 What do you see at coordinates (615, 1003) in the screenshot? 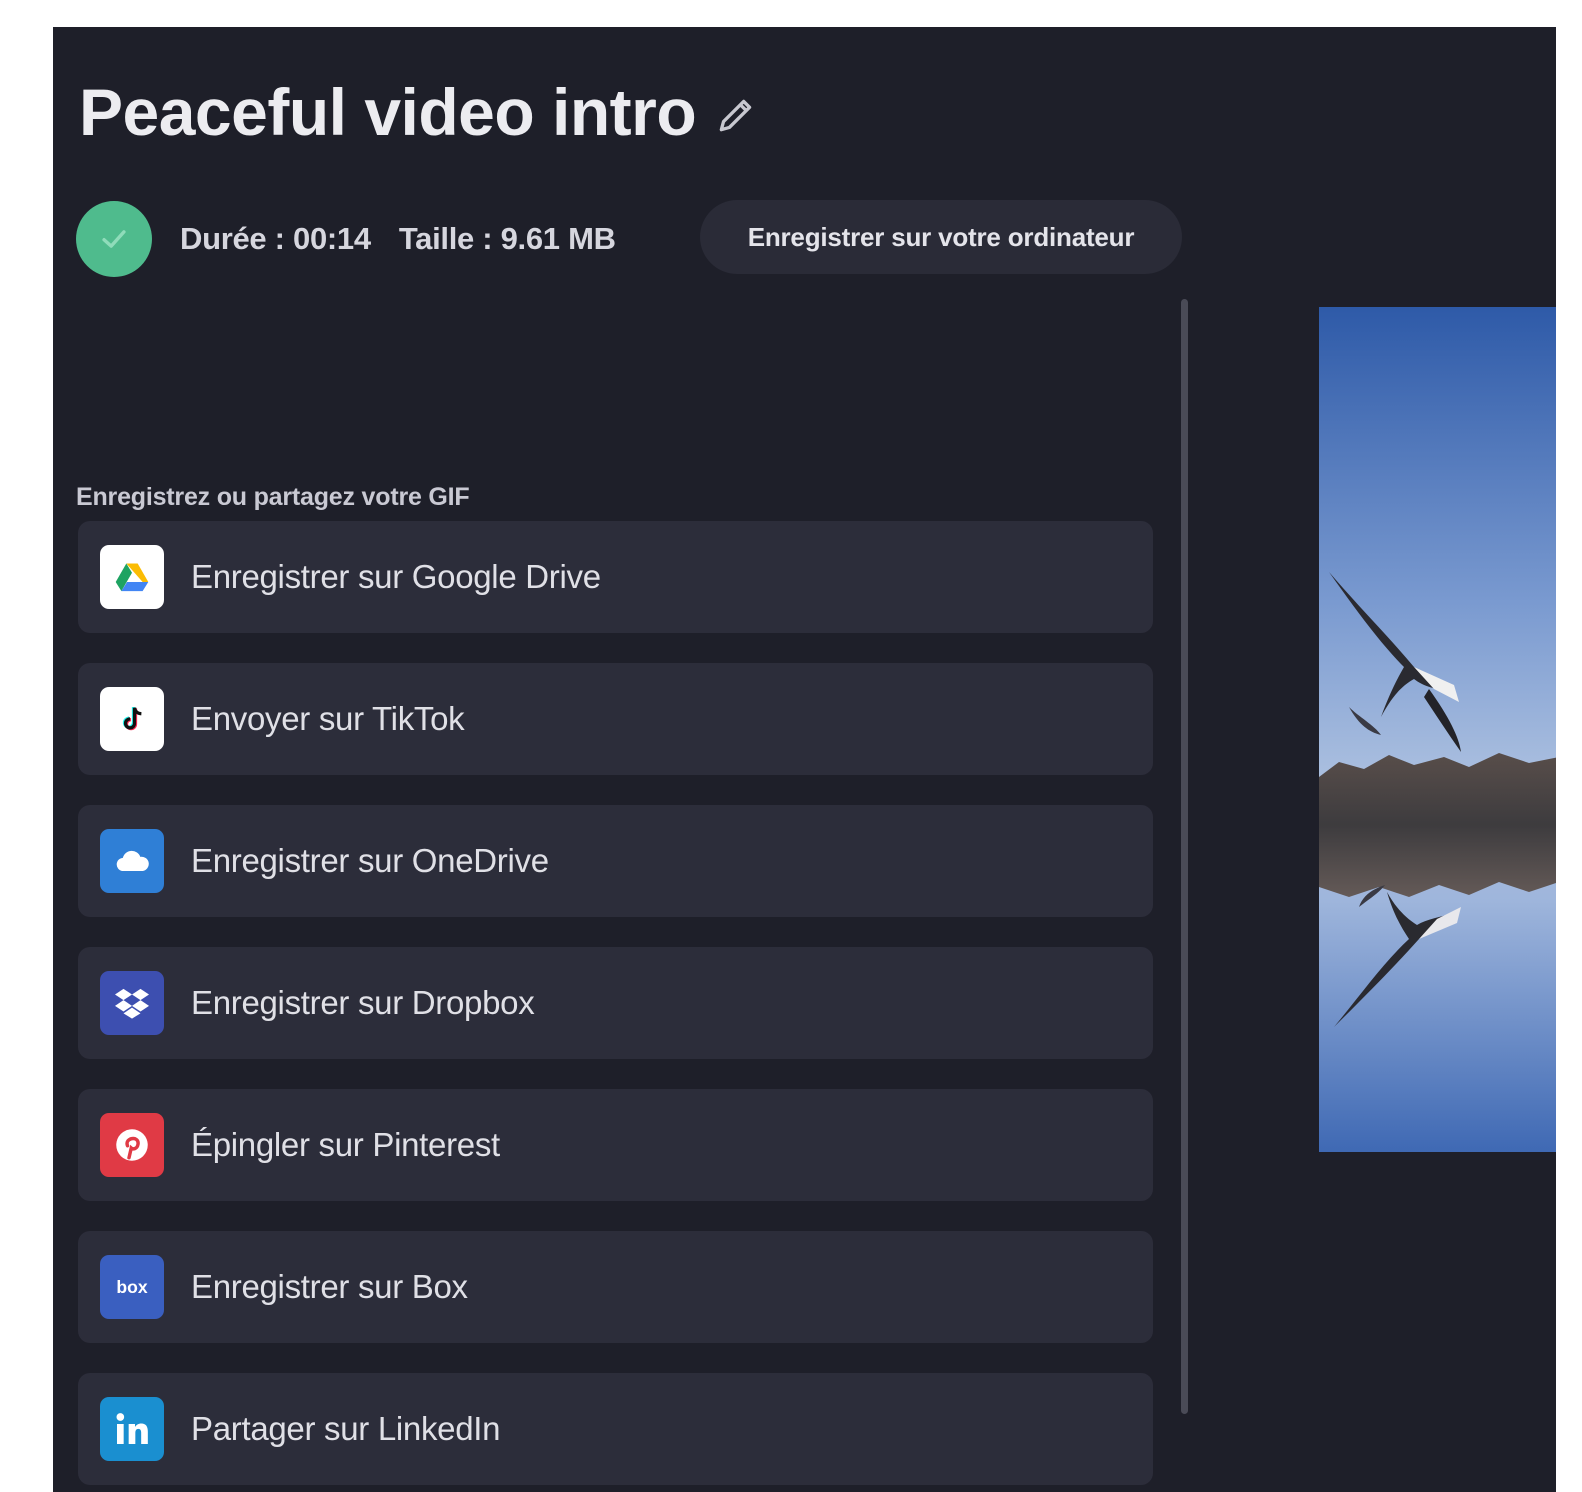
I see `share-item-dropbox: Enregistrer sur Dropbox` at bounding box center [615, 1003].